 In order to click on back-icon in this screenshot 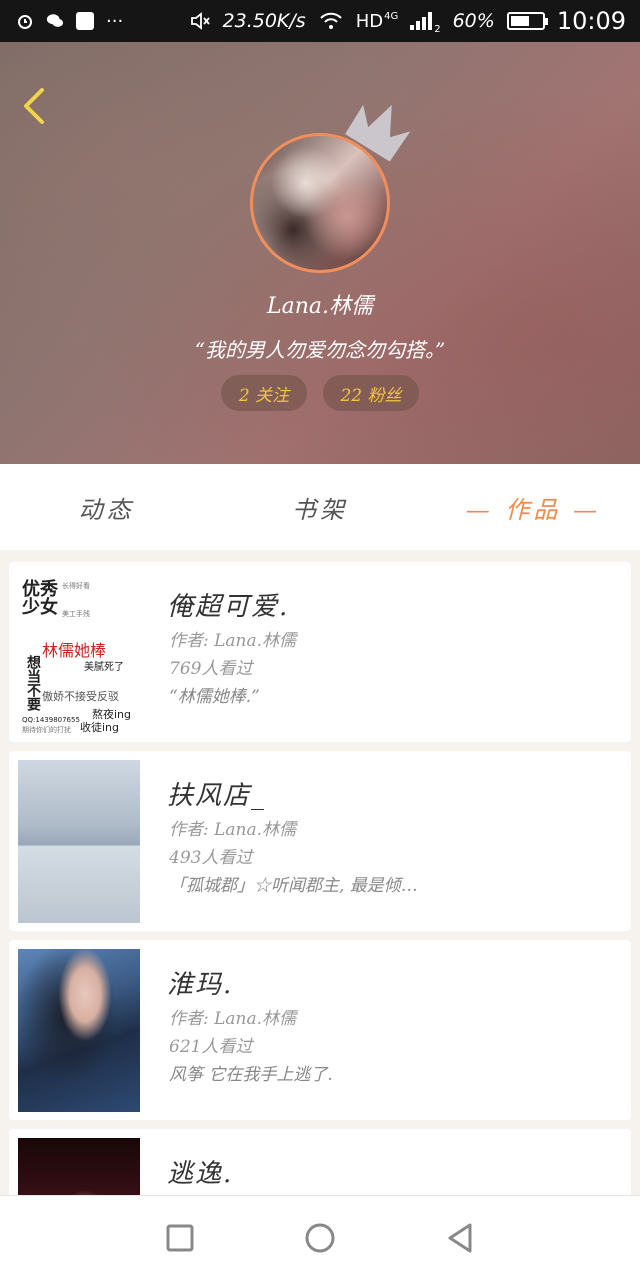, I will do `click(460, 1238)`.